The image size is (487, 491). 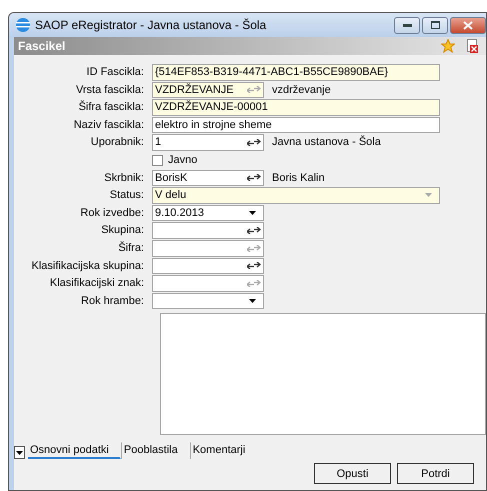 I want to click on tab: Komentarji, so click(x=224, y=451).